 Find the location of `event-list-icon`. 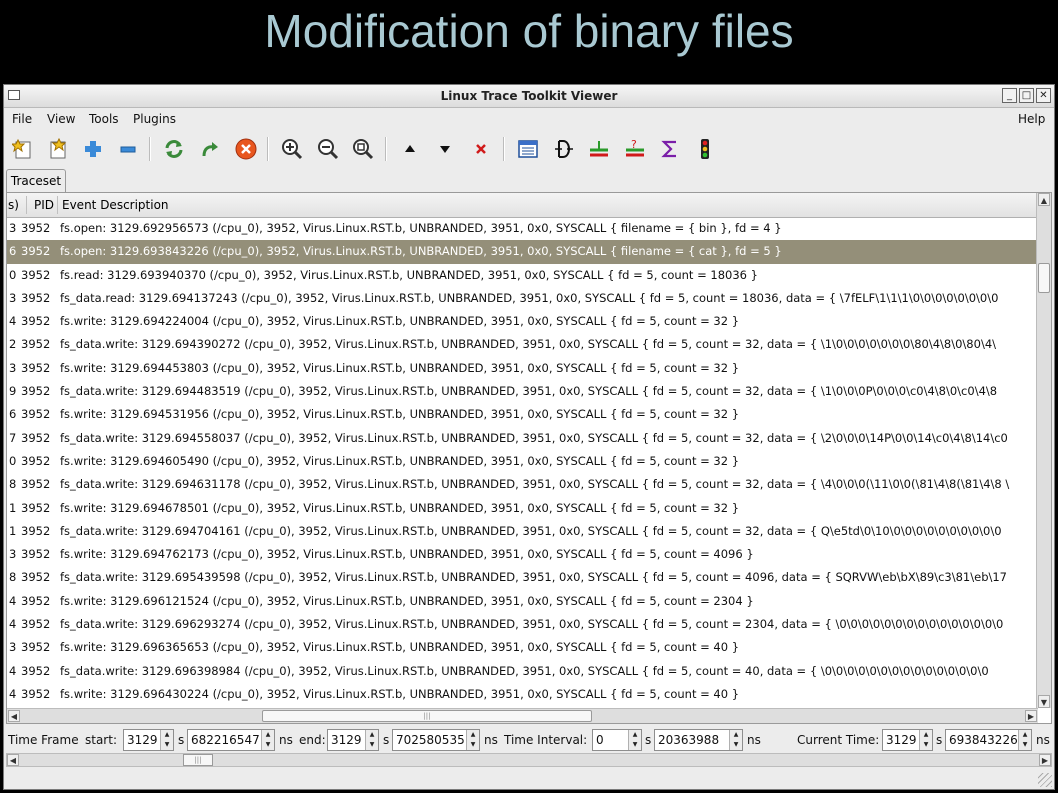

event-list-icon is located at coordinates (528, 149).